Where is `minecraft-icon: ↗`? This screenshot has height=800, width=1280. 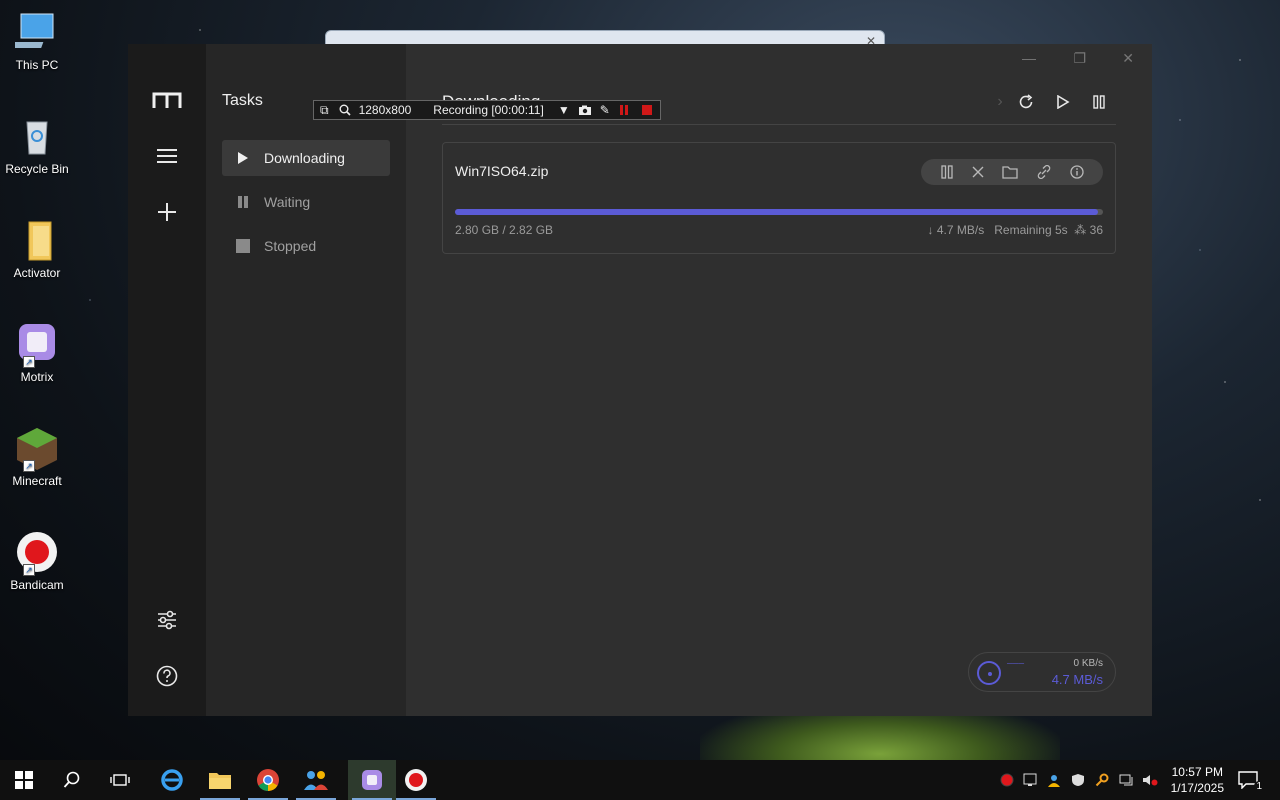
minecraft-icon: ↗ is located at coordinates (37, 449).